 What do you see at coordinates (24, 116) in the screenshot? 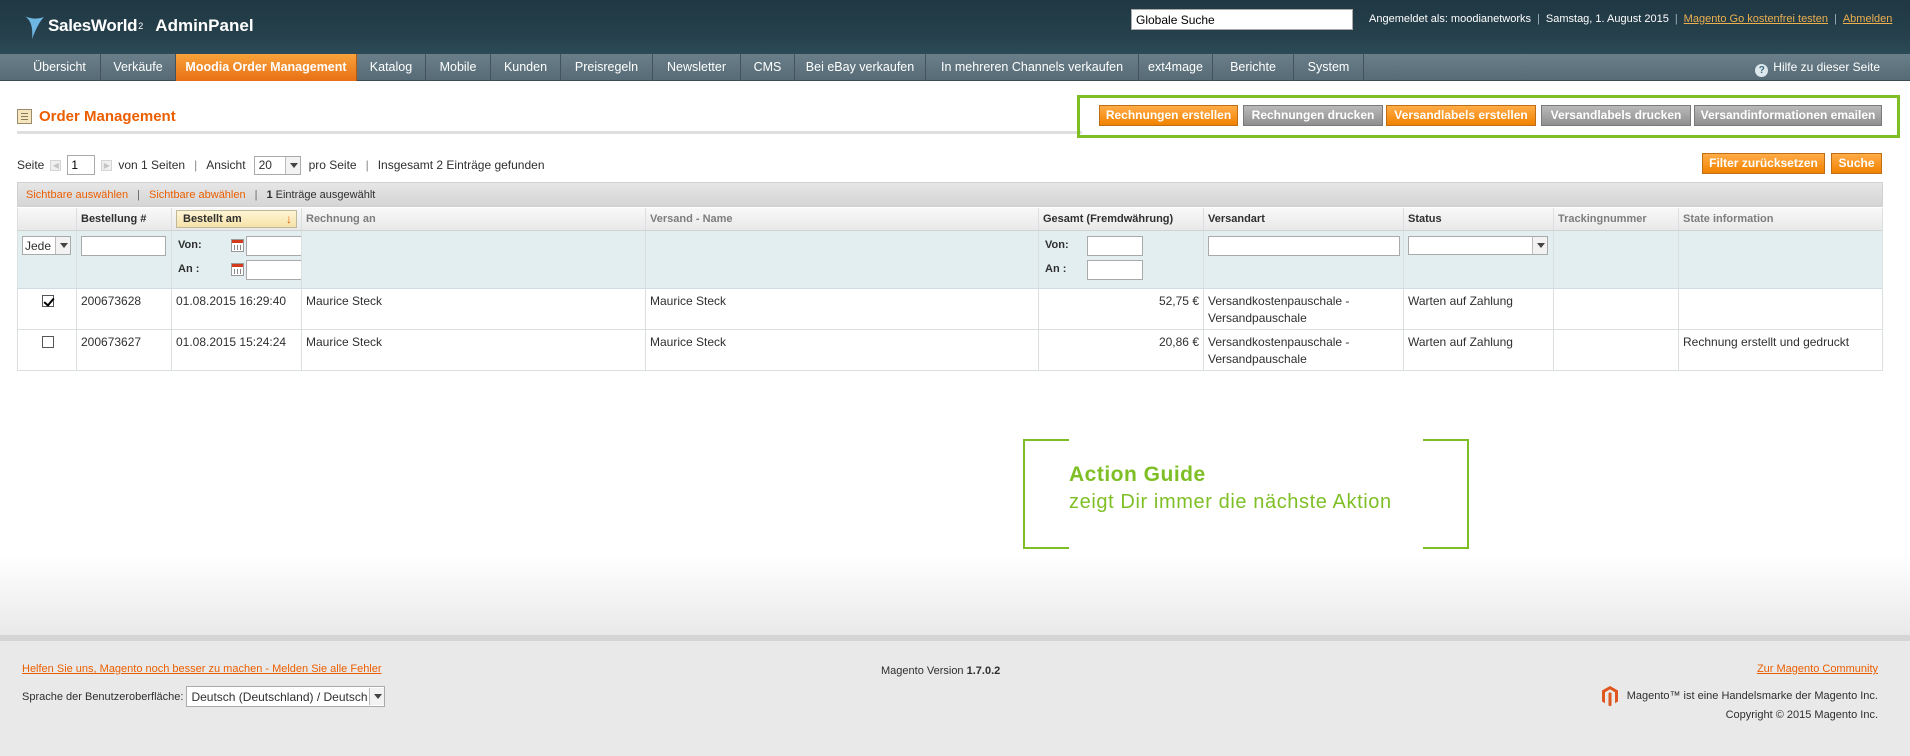
I see `order-list-icon` at bounding box center [24, 116].